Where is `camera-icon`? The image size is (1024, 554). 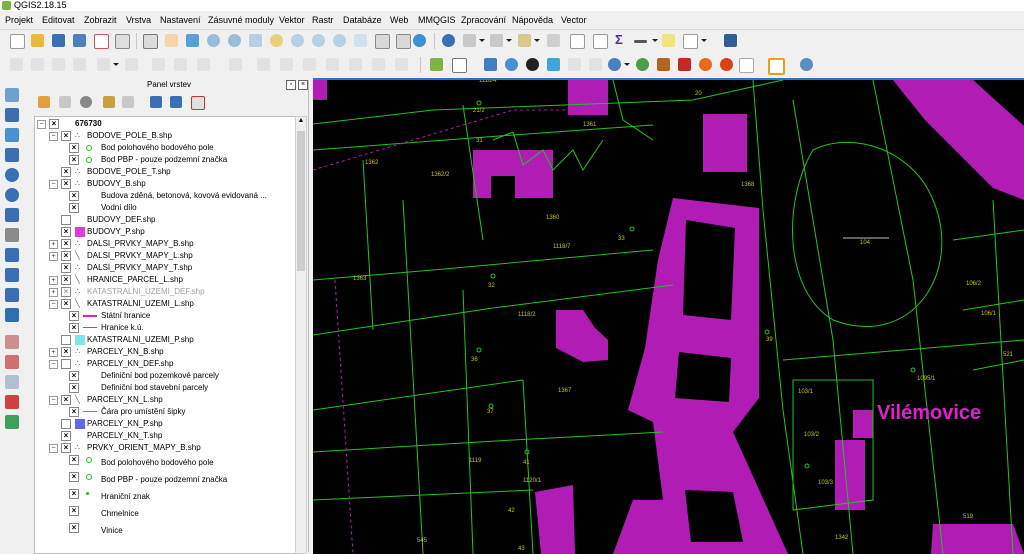
camera-icon is located at coordinates (532, 64).